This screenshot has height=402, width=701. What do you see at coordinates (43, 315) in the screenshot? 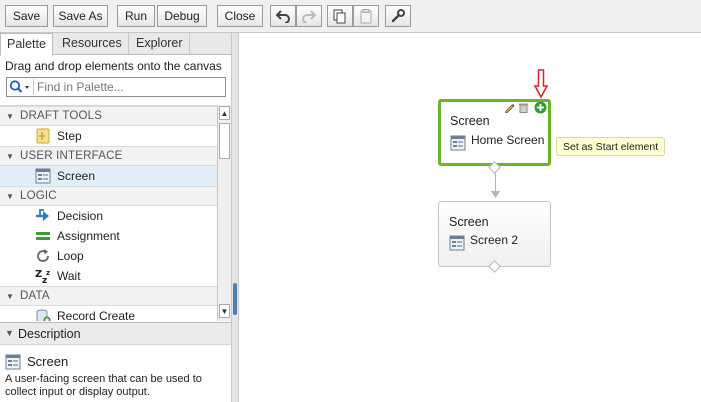
I see `record-create-icon` at bounding box center [43, 315].